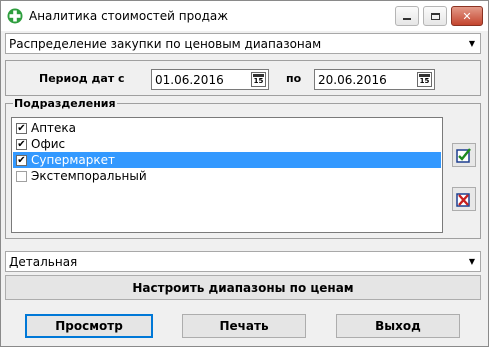 This screenshot has width=489, height=347. I want to click on maximize-icon, so click(435, 16).